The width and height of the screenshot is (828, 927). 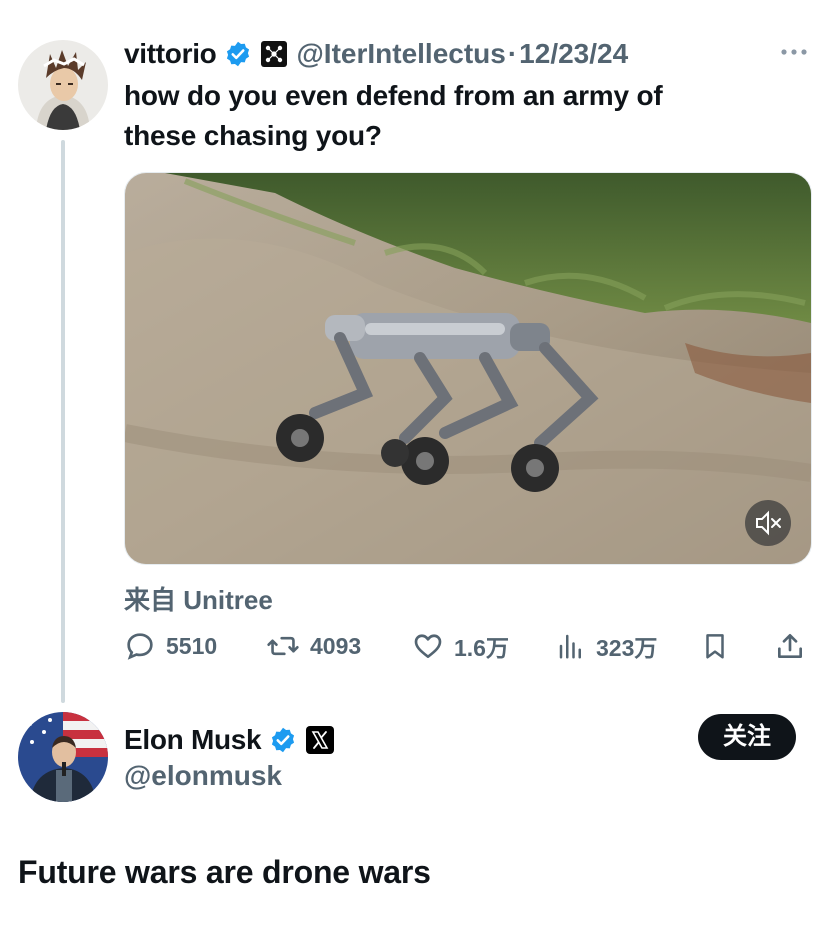 I want to click on mute-toggle-button, so click(x=768, y=523).